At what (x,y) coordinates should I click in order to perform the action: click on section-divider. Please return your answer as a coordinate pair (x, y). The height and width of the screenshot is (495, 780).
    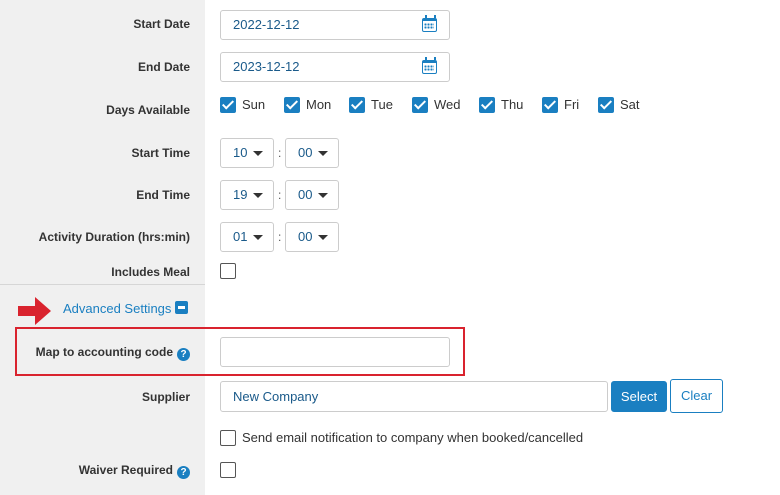
    Looking at the image, I should click on (102, 284).